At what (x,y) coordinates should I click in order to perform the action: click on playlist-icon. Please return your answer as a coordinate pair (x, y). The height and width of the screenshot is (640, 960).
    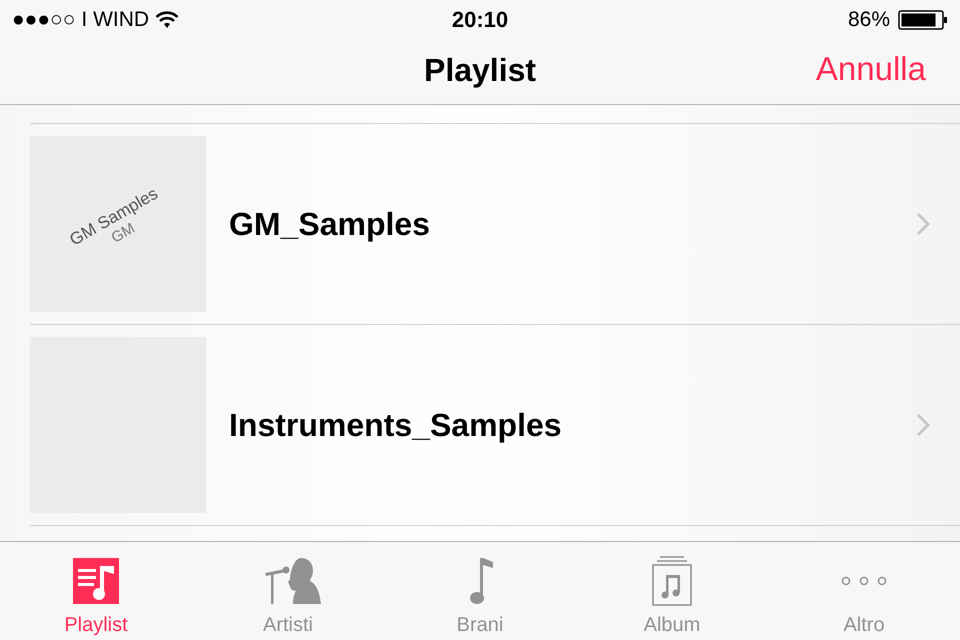
    Looking at the image, I should click on (96, 581).